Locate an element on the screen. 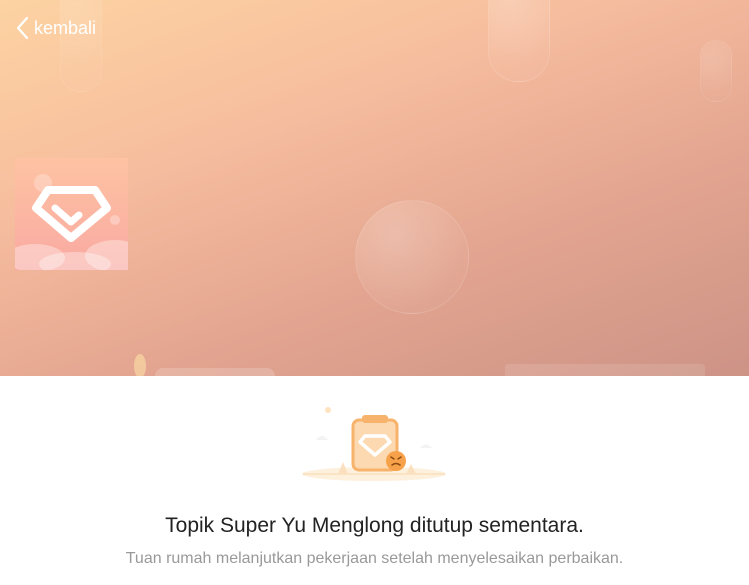  topic-avatar is located at coordinates (71, 214).